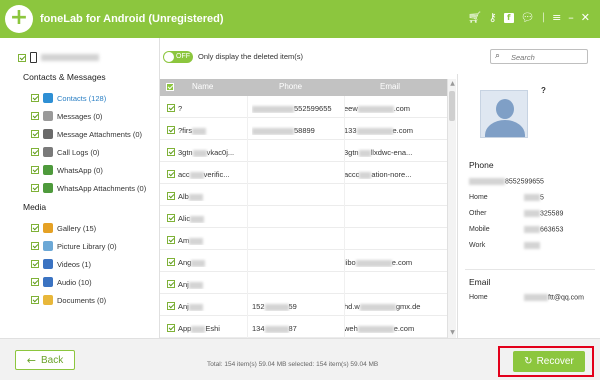  I want to click on sidebar-item: Messages (0), so click(66, 116).